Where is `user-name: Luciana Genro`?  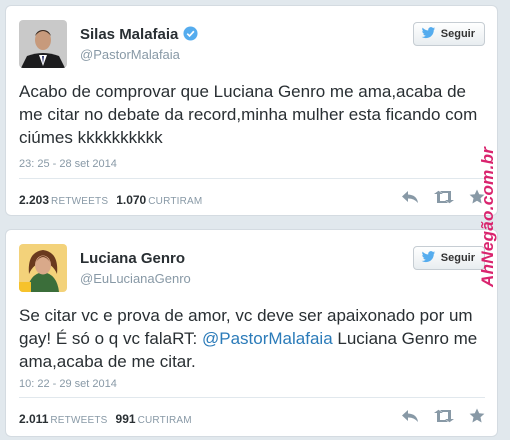
user-name: Luciana Genro is located at coordinates (132, 258).